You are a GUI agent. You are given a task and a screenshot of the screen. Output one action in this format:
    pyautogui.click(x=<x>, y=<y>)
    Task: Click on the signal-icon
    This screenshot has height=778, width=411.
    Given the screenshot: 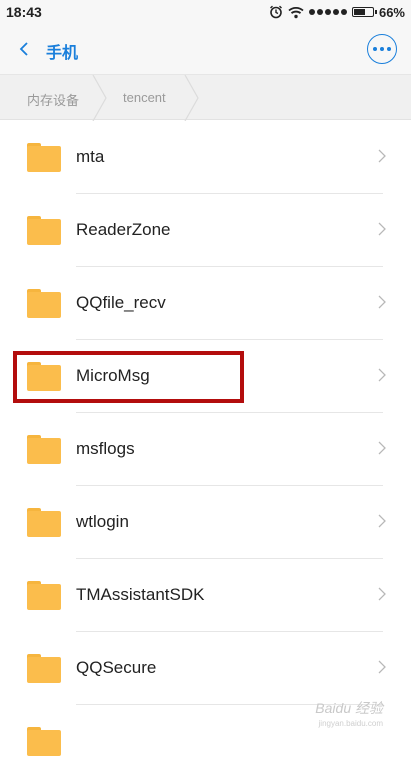 What is the action you would take?
    pyautogui.click(x=327, y=12)
    